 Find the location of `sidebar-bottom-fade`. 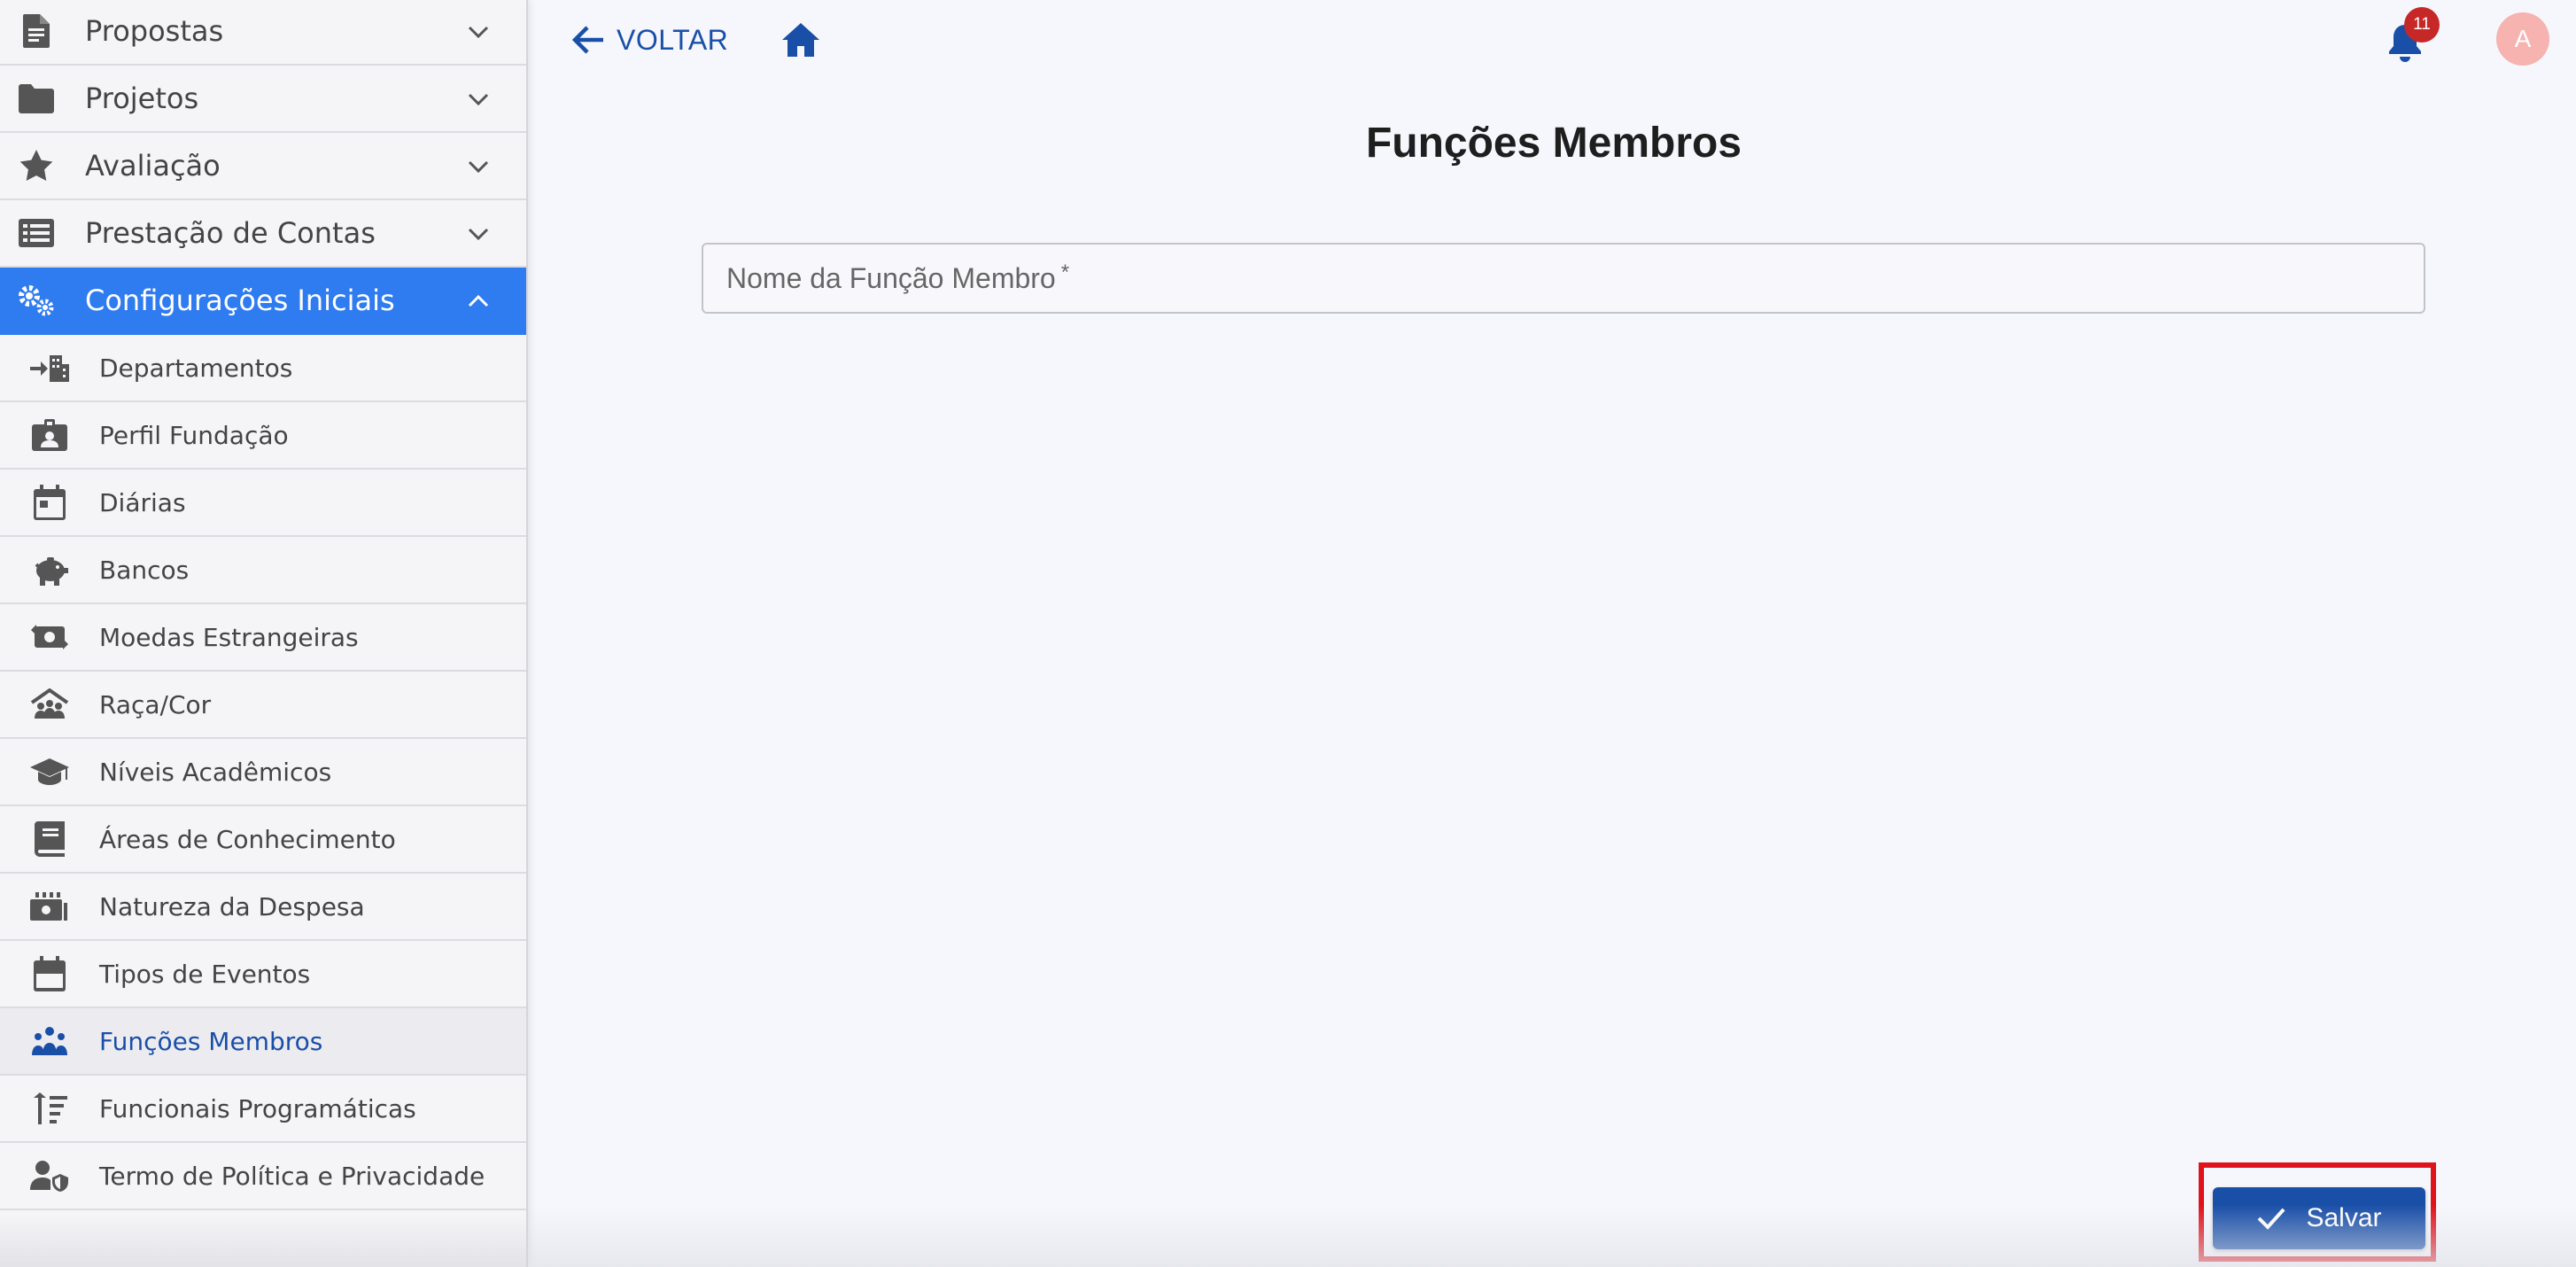

sidebar-bottom-fade is located at coordinates (263, 1241).